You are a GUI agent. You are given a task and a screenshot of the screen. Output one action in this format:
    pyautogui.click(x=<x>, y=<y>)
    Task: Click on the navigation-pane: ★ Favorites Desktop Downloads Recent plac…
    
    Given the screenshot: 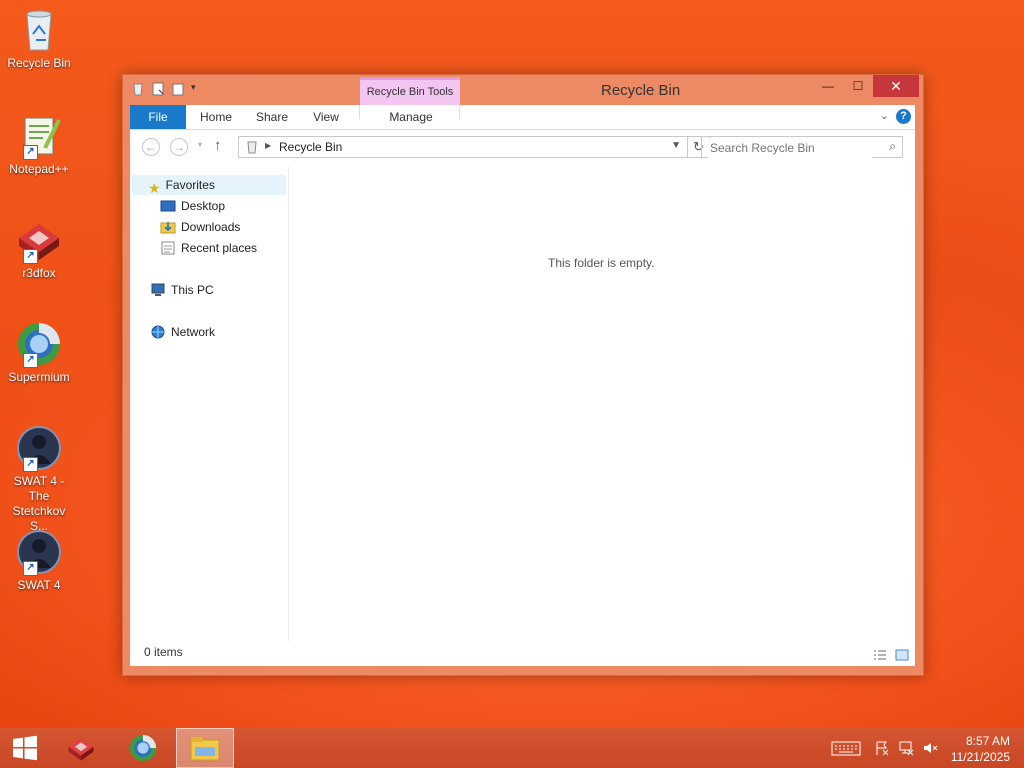 What is the action you would take?
    pyautogui.click(x=209, y=404)
    